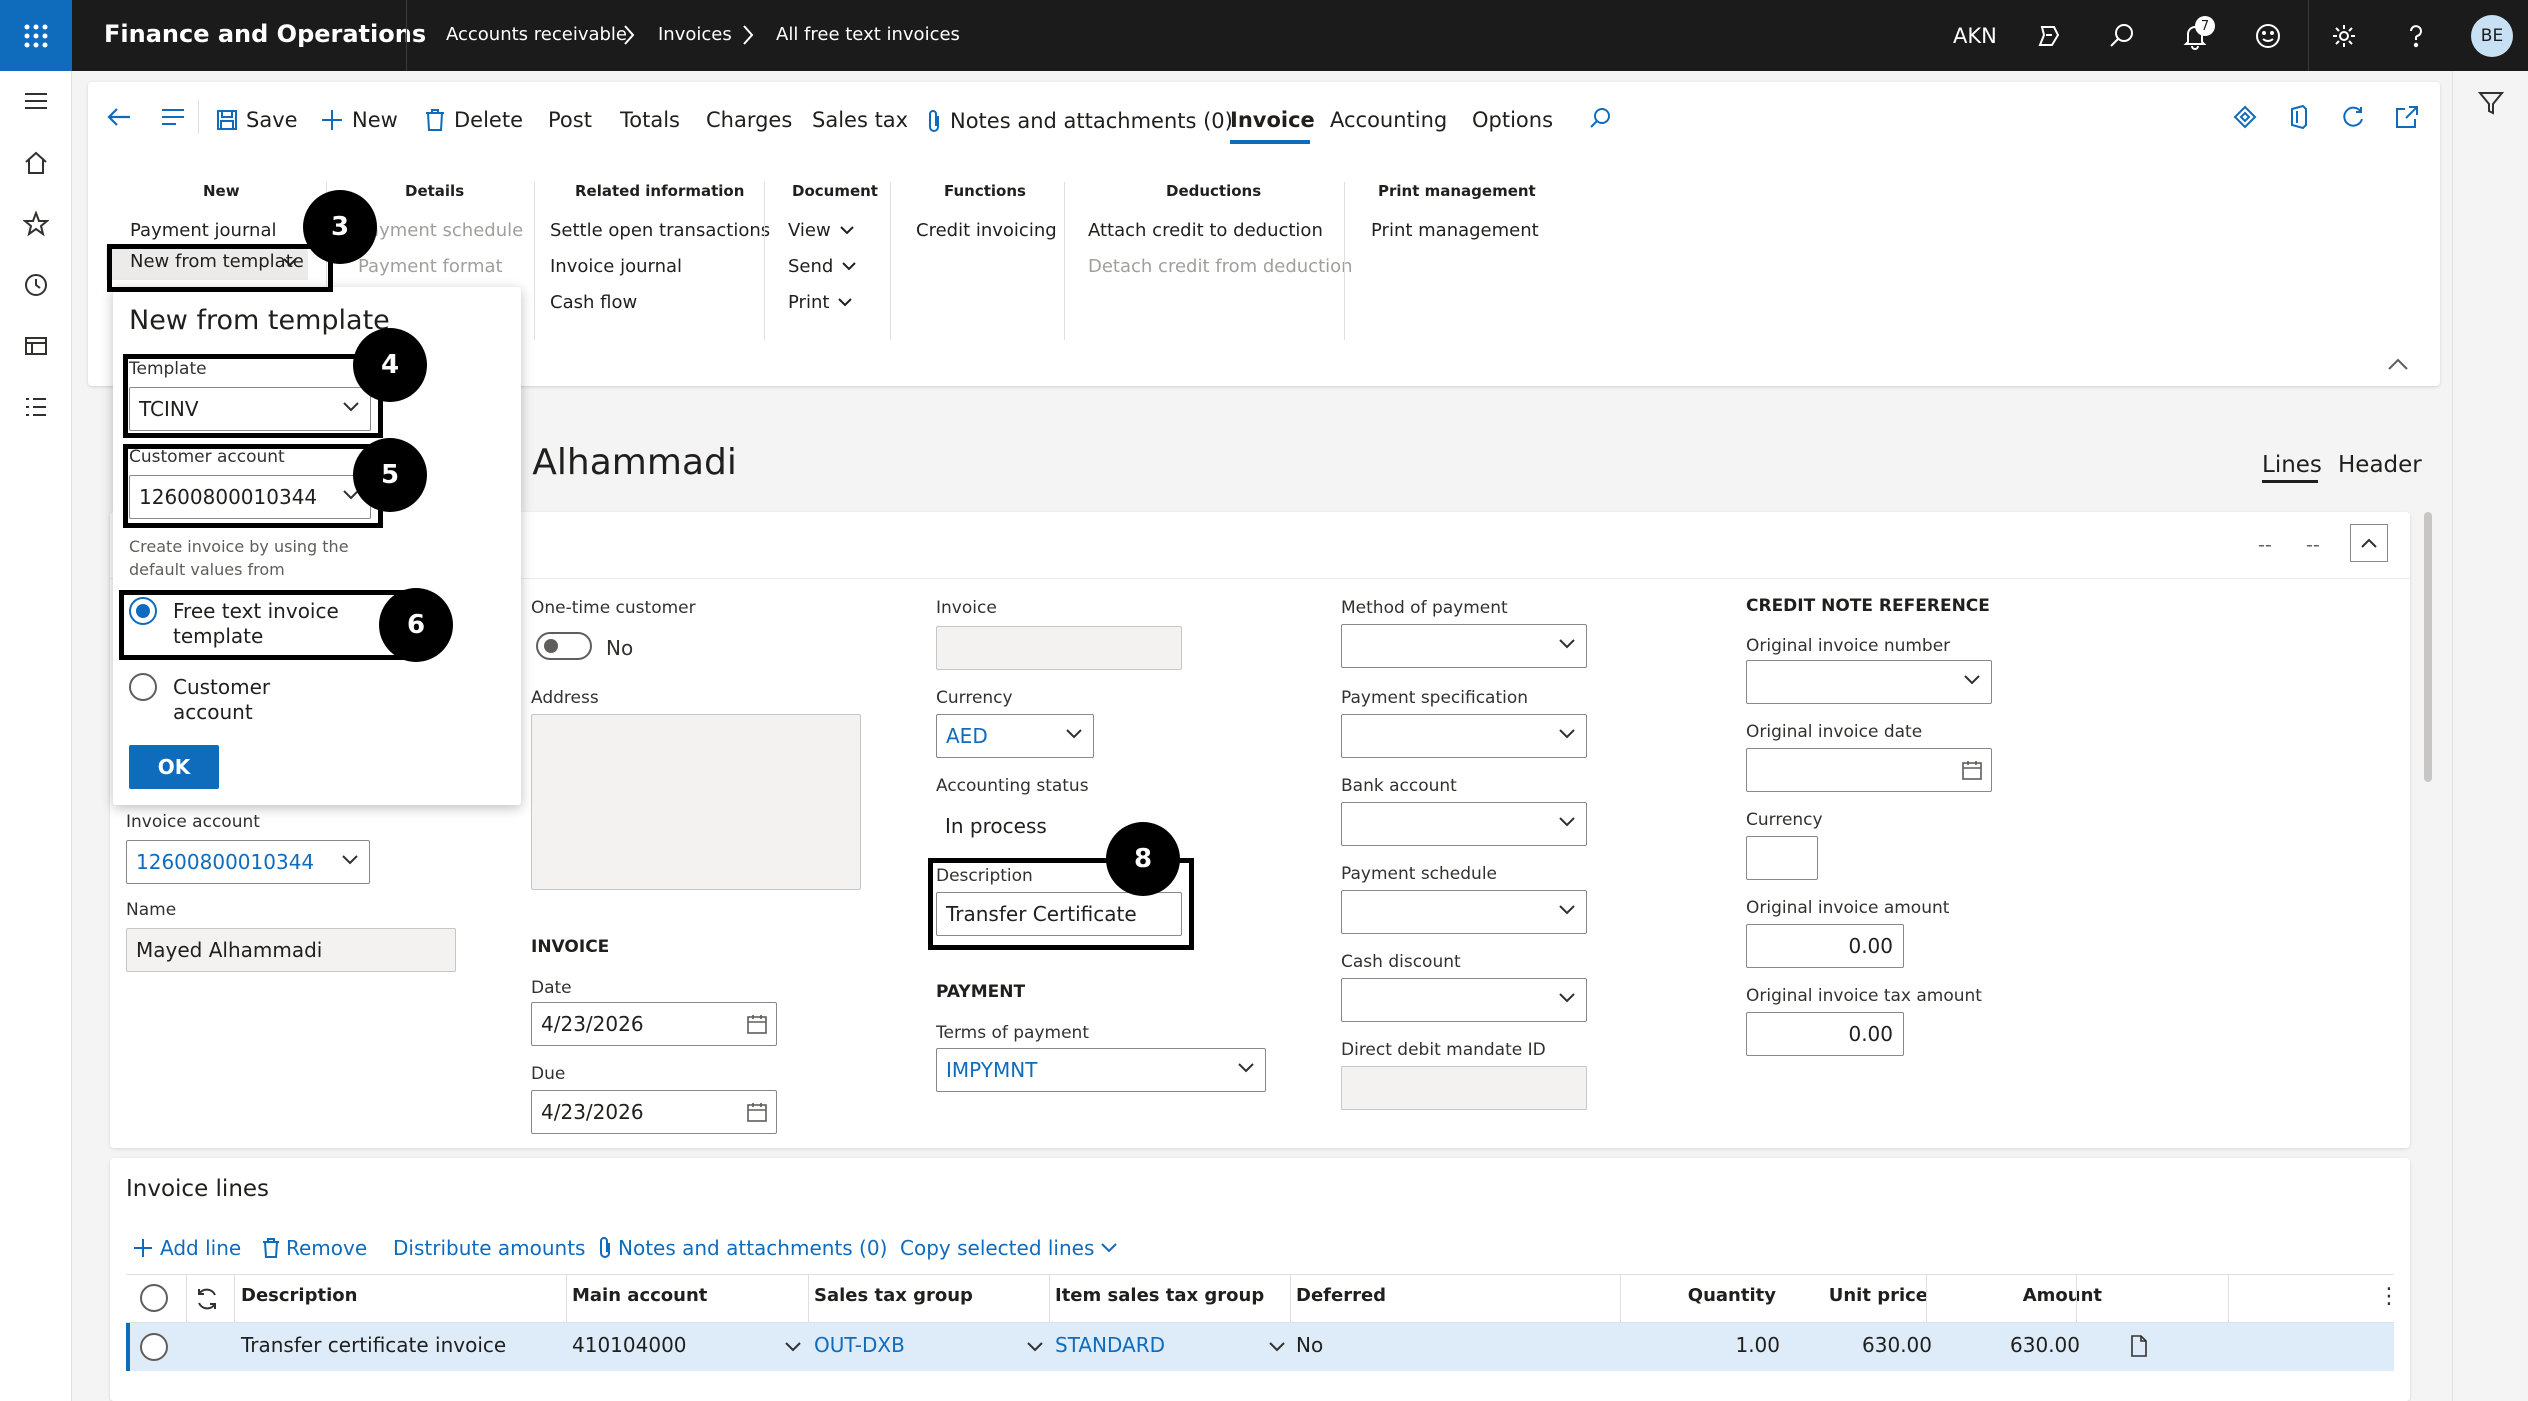  Describe the element at coordinates (868, 34) in the screenshot. I see `breadcrumb-all-free-text-invoices: All free text invoices` at that location.